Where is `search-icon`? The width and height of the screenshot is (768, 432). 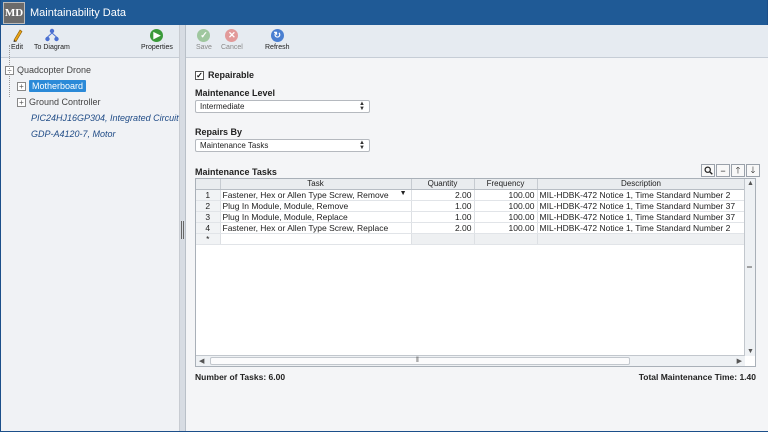
search-icon is located at coordinates (708, 170).